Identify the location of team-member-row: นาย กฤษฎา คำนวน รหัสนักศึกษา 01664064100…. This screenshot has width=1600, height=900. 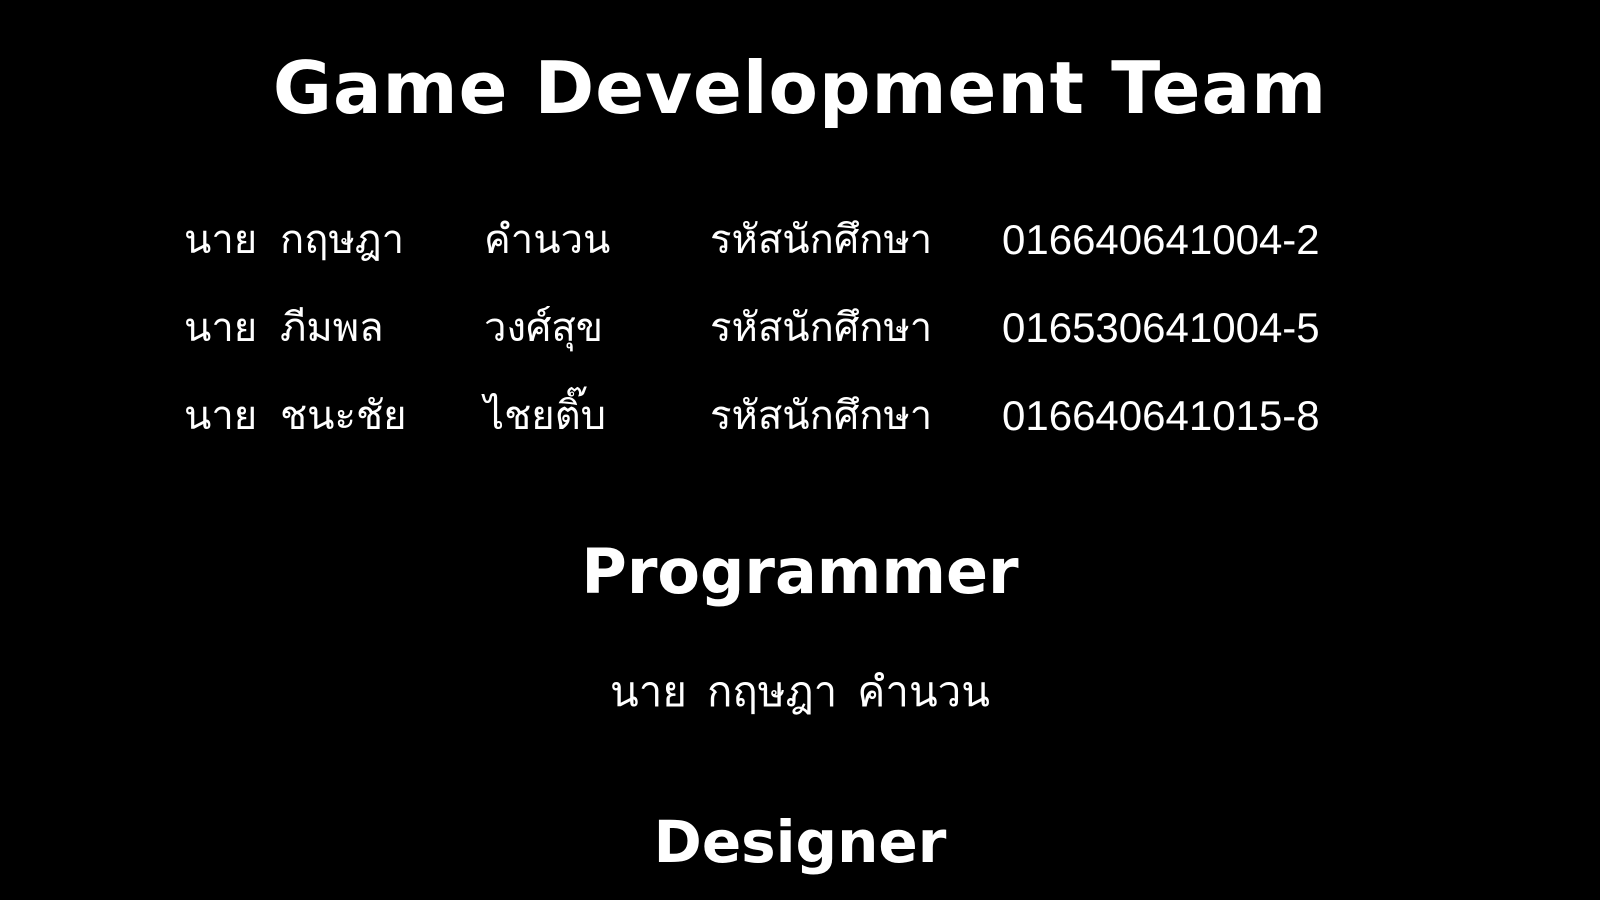
(764, 258).